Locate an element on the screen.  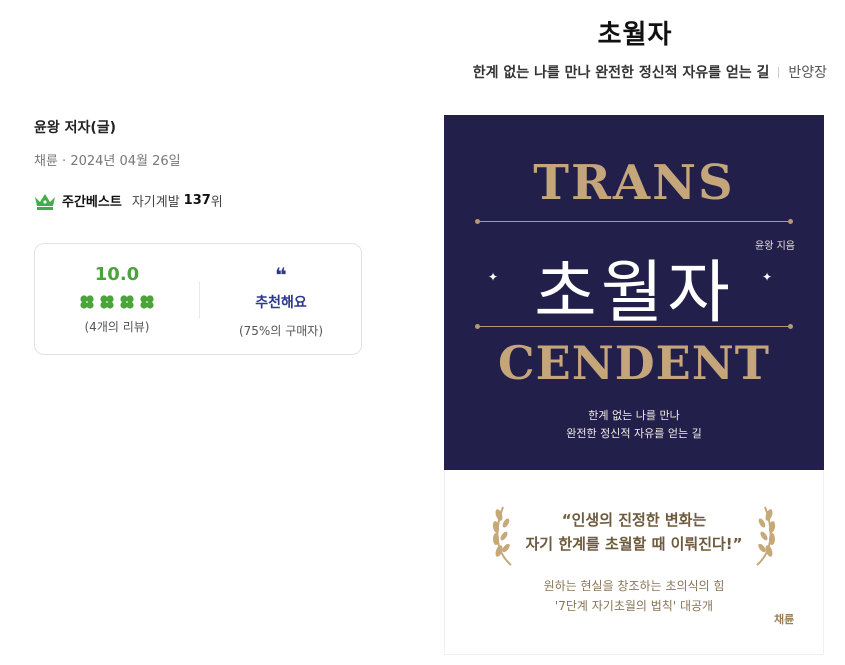
subtitle-row: 한계 없는 나를 만나 완전한 정신적 자유를 얻는 길 반양장 is located at coordinates (650, 72).